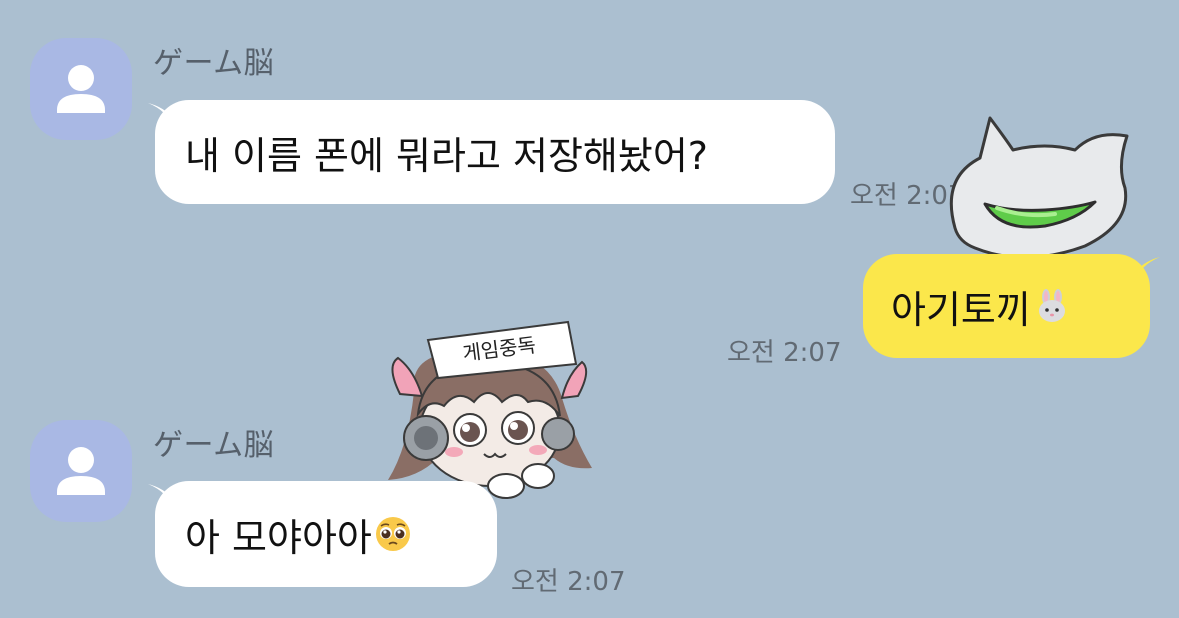  What do you see at coordinates (1147, 270) in the screenshot?
I see `bubble-tail` at bounding box center [1147, 270].